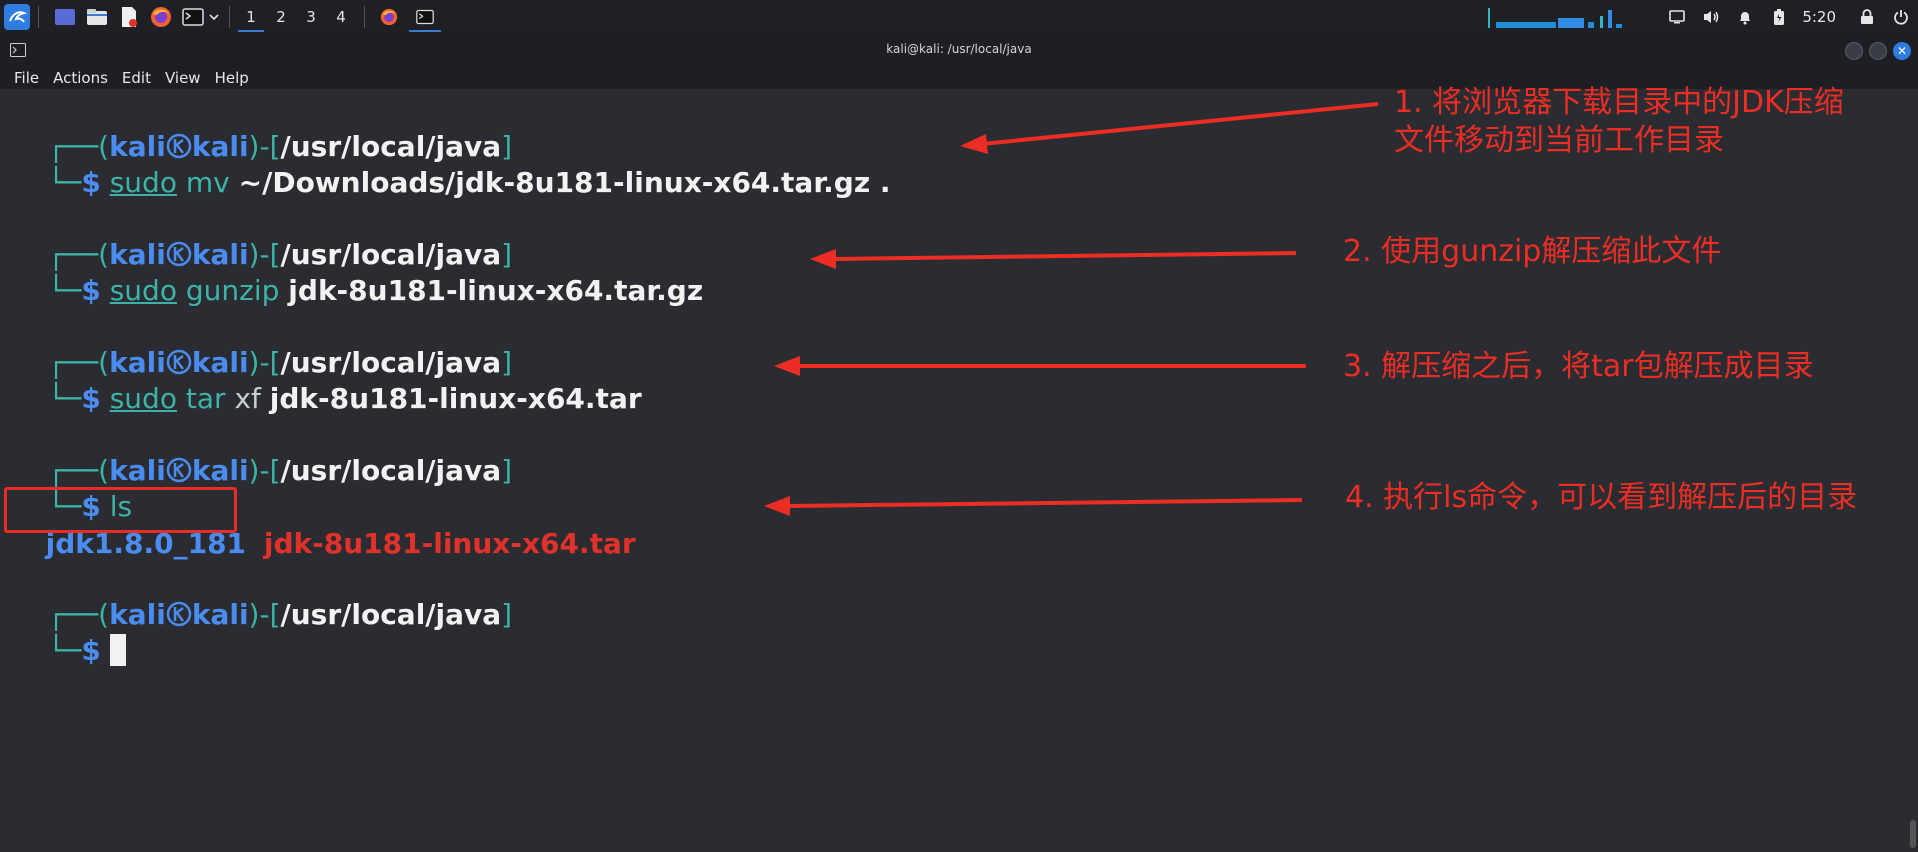  I want to click on volume-icon, so click(1711, 17).